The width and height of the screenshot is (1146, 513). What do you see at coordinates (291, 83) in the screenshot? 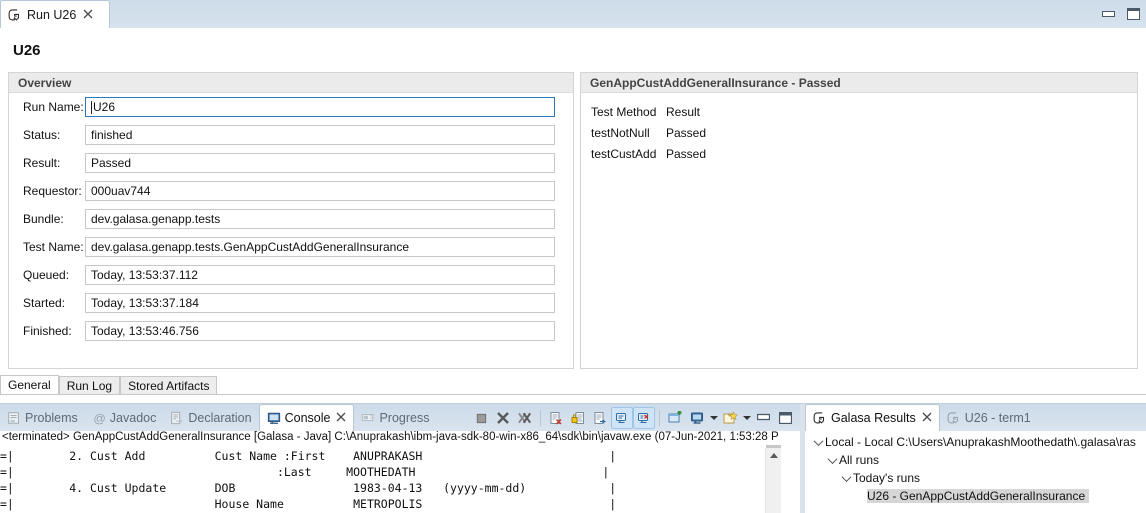
I see `overview-section-header: Overview` at bounding box center [291, 83].